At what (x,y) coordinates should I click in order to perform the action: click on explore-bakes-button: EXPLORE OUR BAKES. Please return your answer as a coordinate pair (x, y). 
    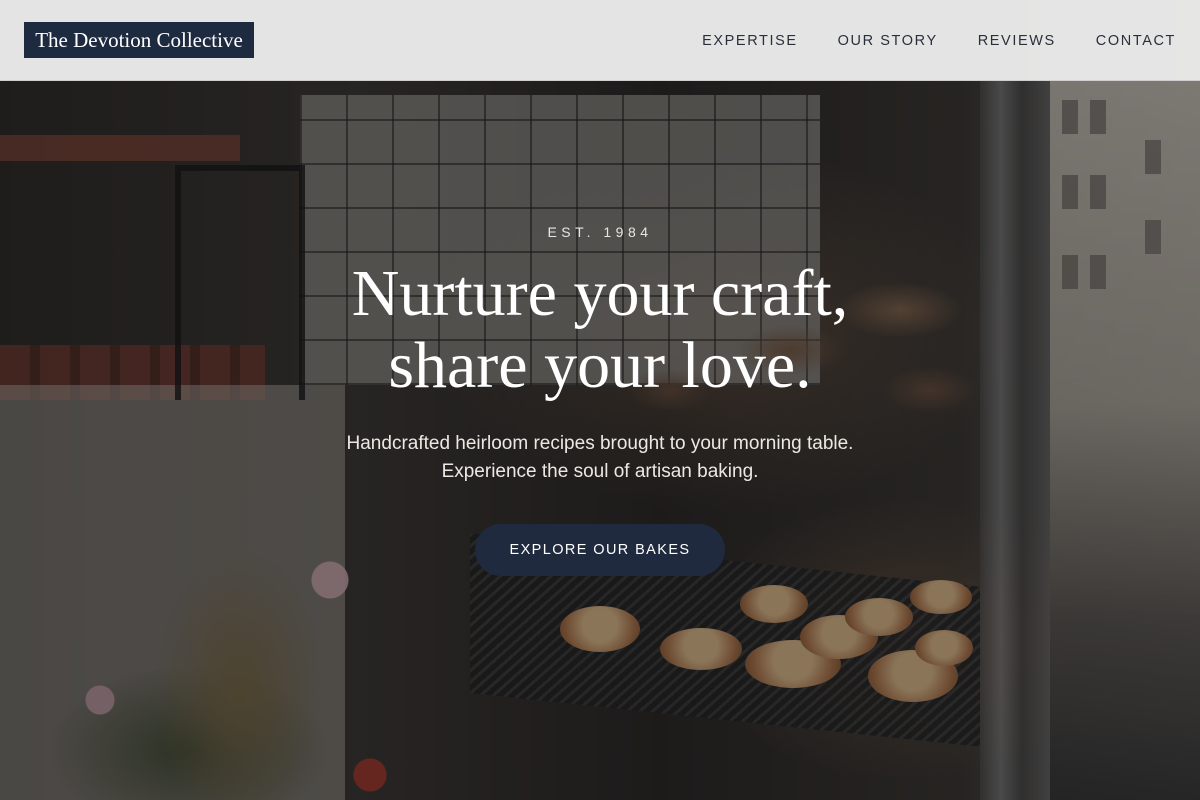
    Looking at the image, I should click on (600, 550).